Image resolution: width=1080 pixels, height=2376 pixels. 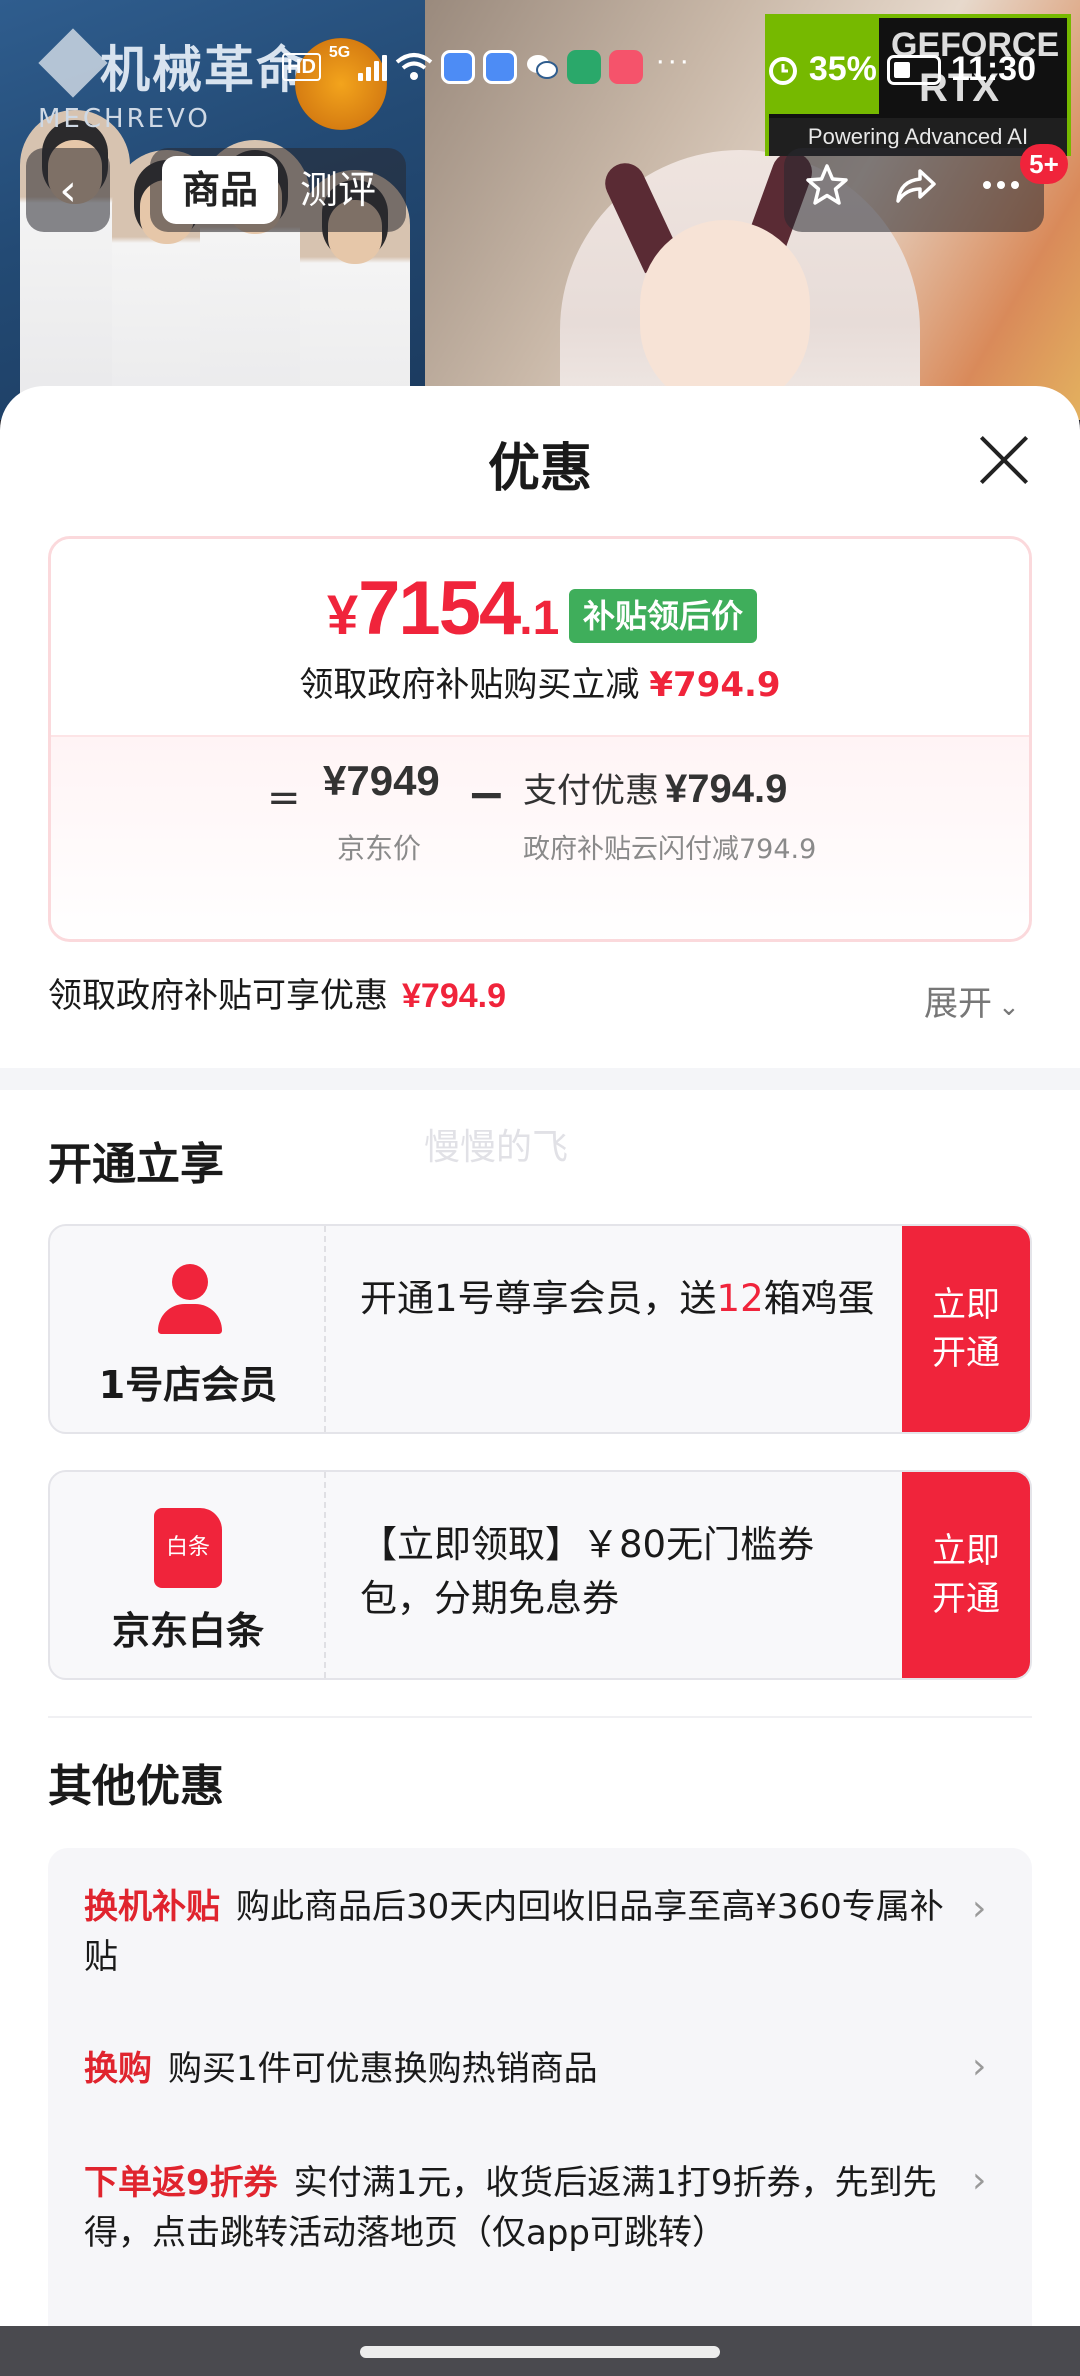 What do you see at coordinates (524, 1932) in the screenshot?
I see `promo-item: 换机补贴 购此商品后30天内回收旧品享至高¥360专属补贴` at bounding box center [524, 1932].